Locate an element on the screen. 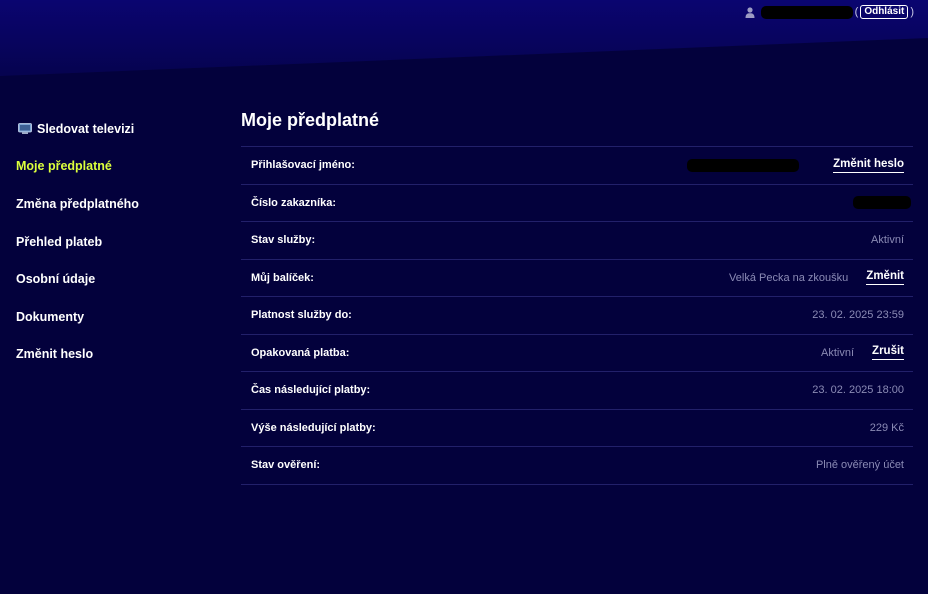 The width and height of the screenshot is (928, 594). row-label: Platnost služby do: is located at coordinates (301, 315).